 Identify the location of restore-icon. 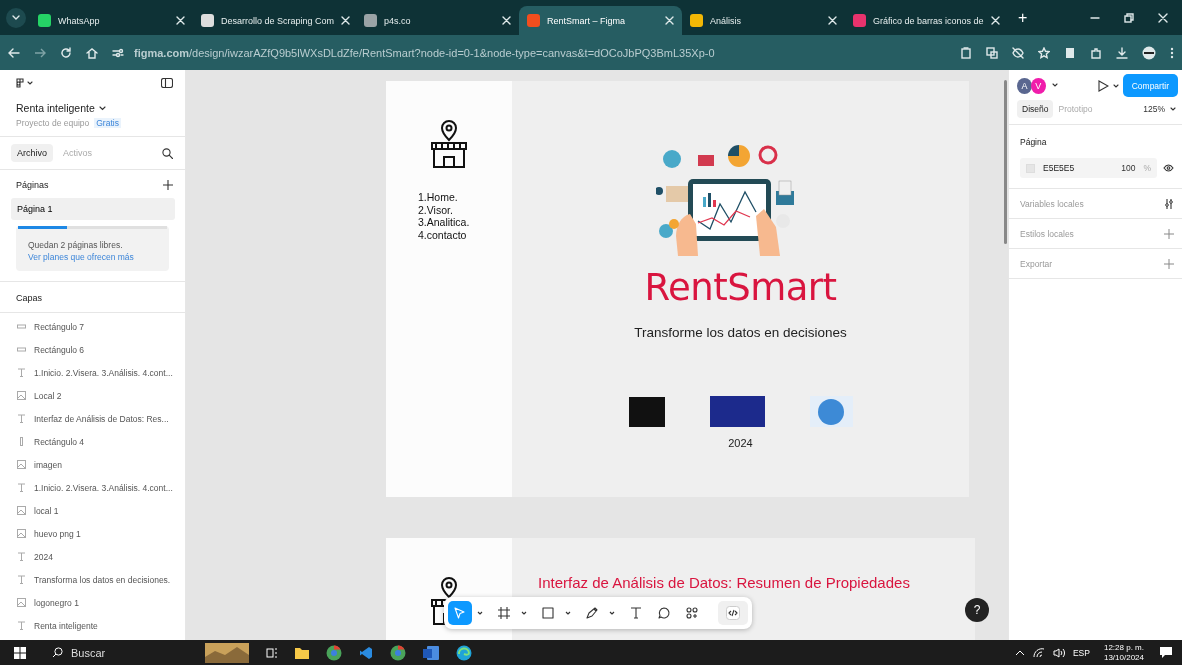
(1129, 17).